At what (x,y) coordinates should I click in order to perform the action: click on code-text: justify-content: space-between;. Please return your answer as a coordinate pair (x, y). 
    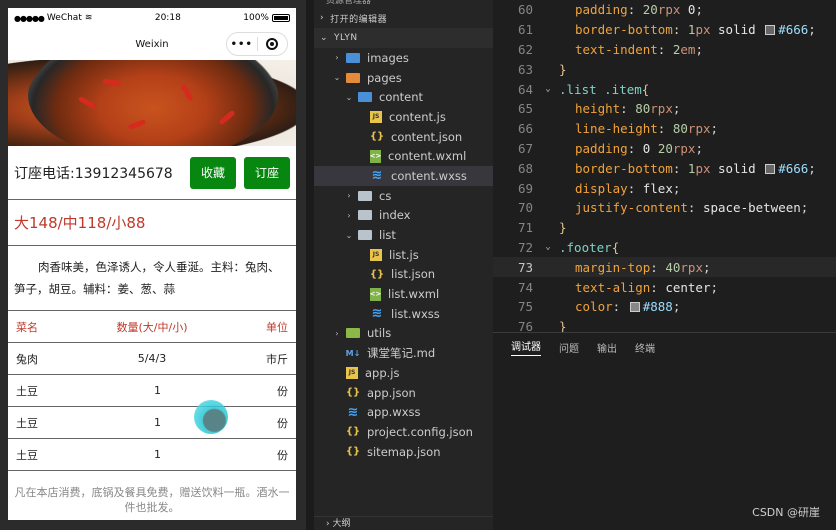
    Looking at the image, I should click on (683, 207).